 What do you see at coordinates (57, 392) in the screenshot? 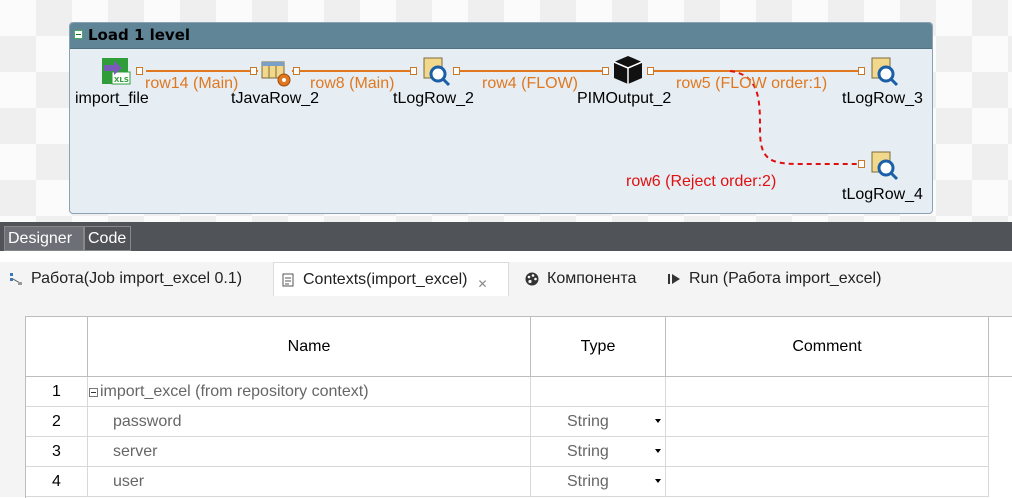
I see `row-number: 1` at bounding box center [57, 392].